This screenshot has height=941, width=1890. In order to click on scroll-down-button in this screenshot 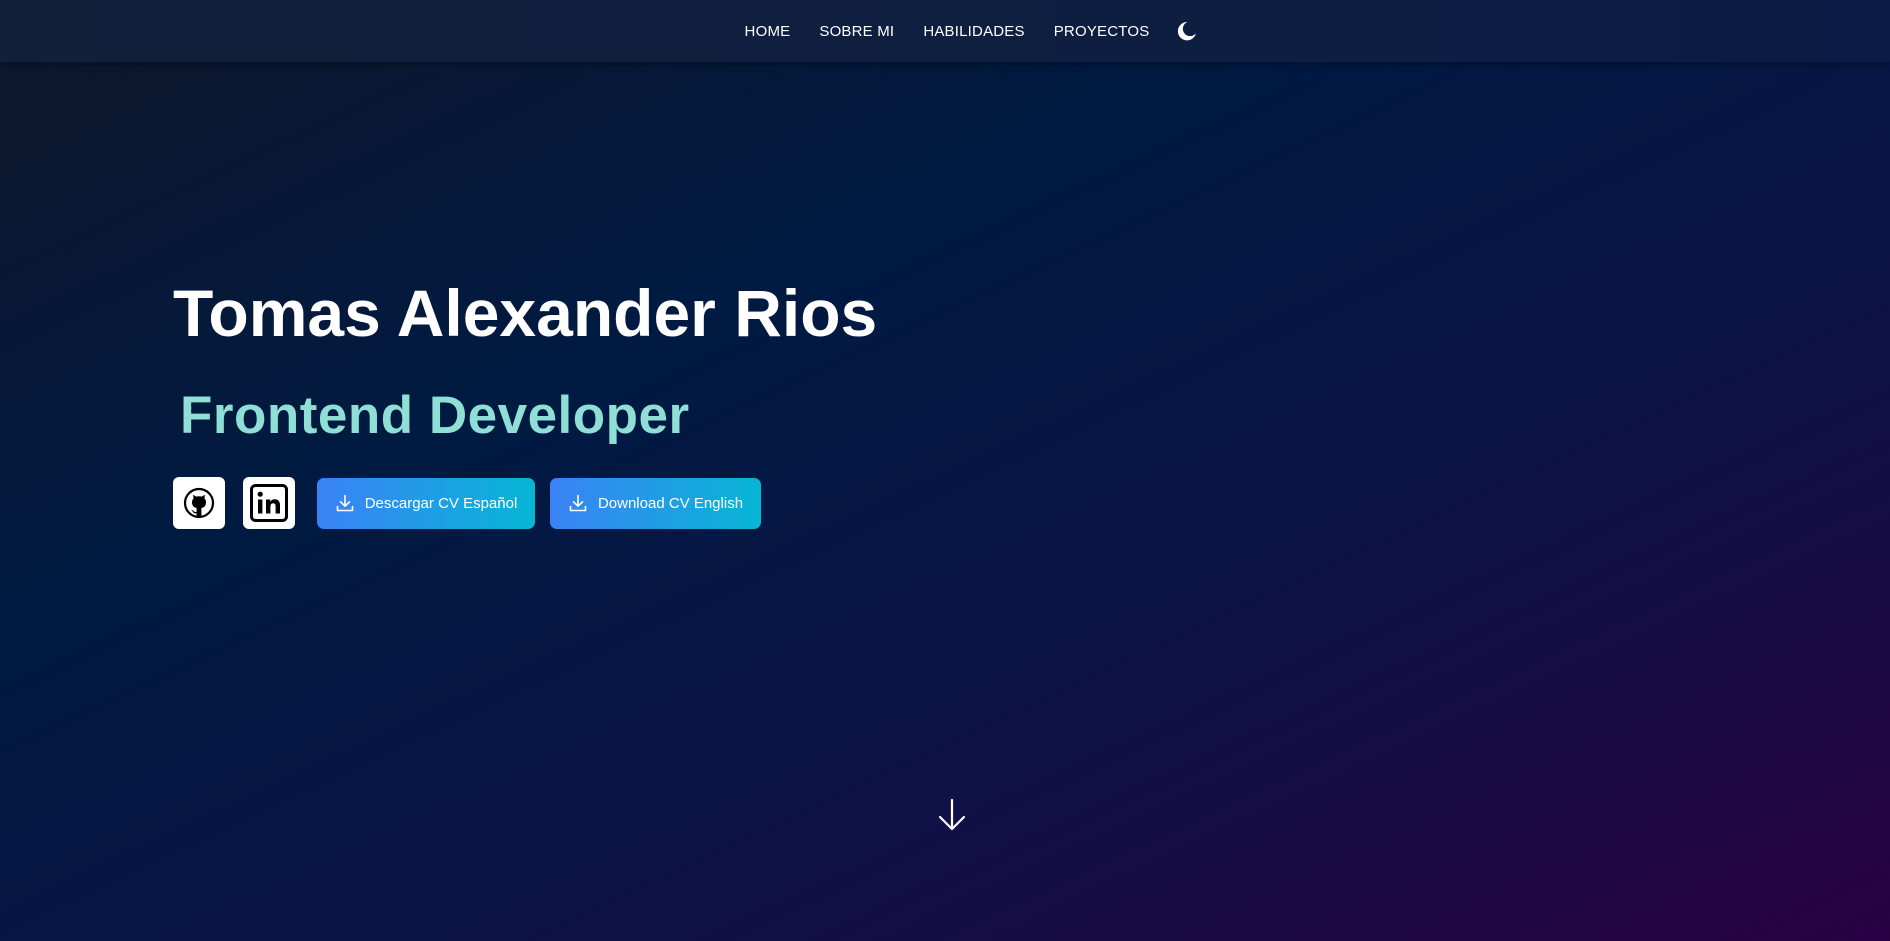, I will do `click(952, 815)`.